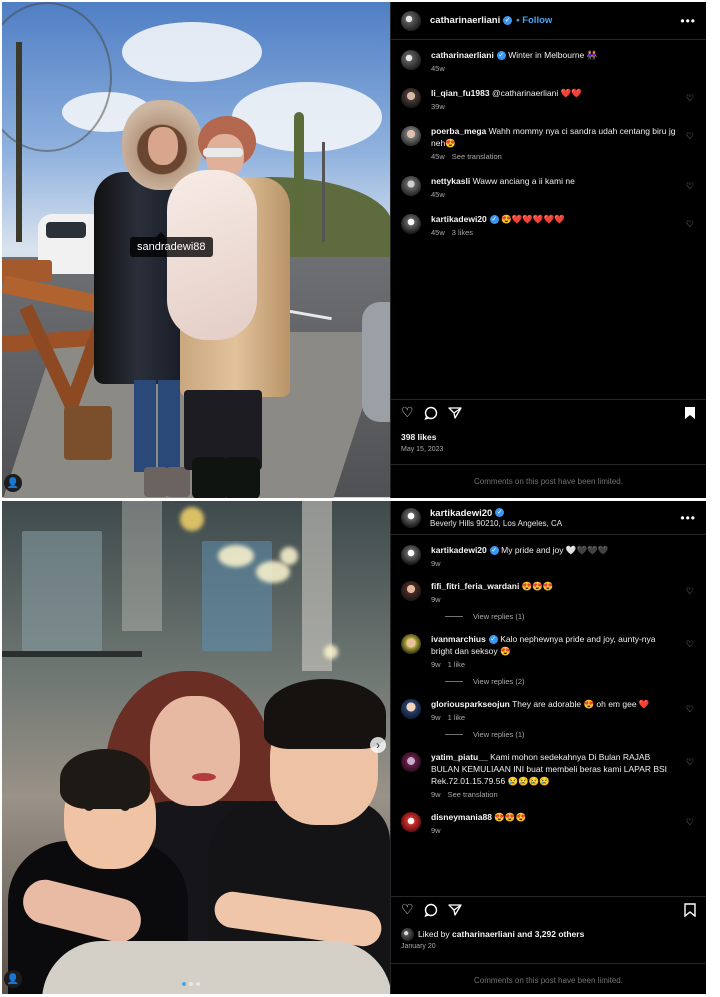 This screenshot has width=720, height=997. What do you see at coordinates (378, 745) in the screenshot?
I see `carousel-next-icon: ›` at bounding box center [378, 745].